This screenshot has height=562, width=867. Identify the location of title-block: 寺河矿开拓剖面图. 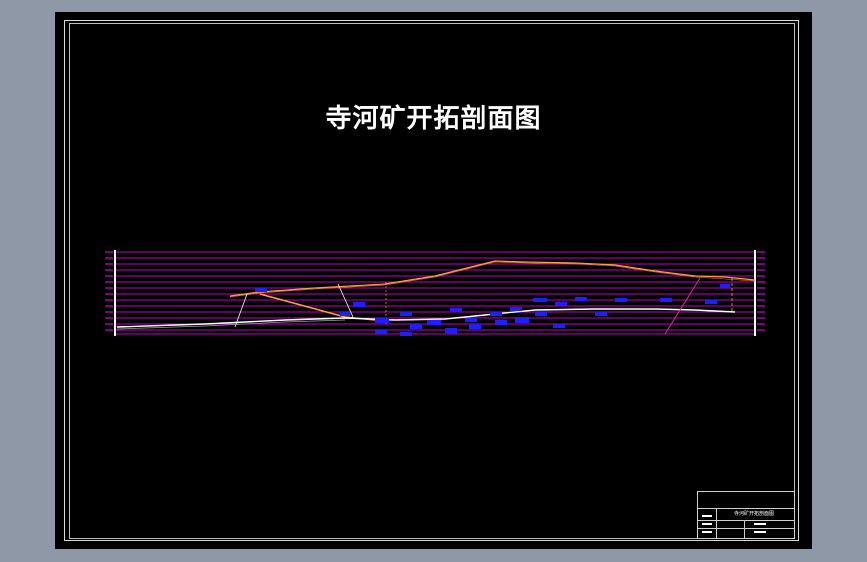
(746, 515).